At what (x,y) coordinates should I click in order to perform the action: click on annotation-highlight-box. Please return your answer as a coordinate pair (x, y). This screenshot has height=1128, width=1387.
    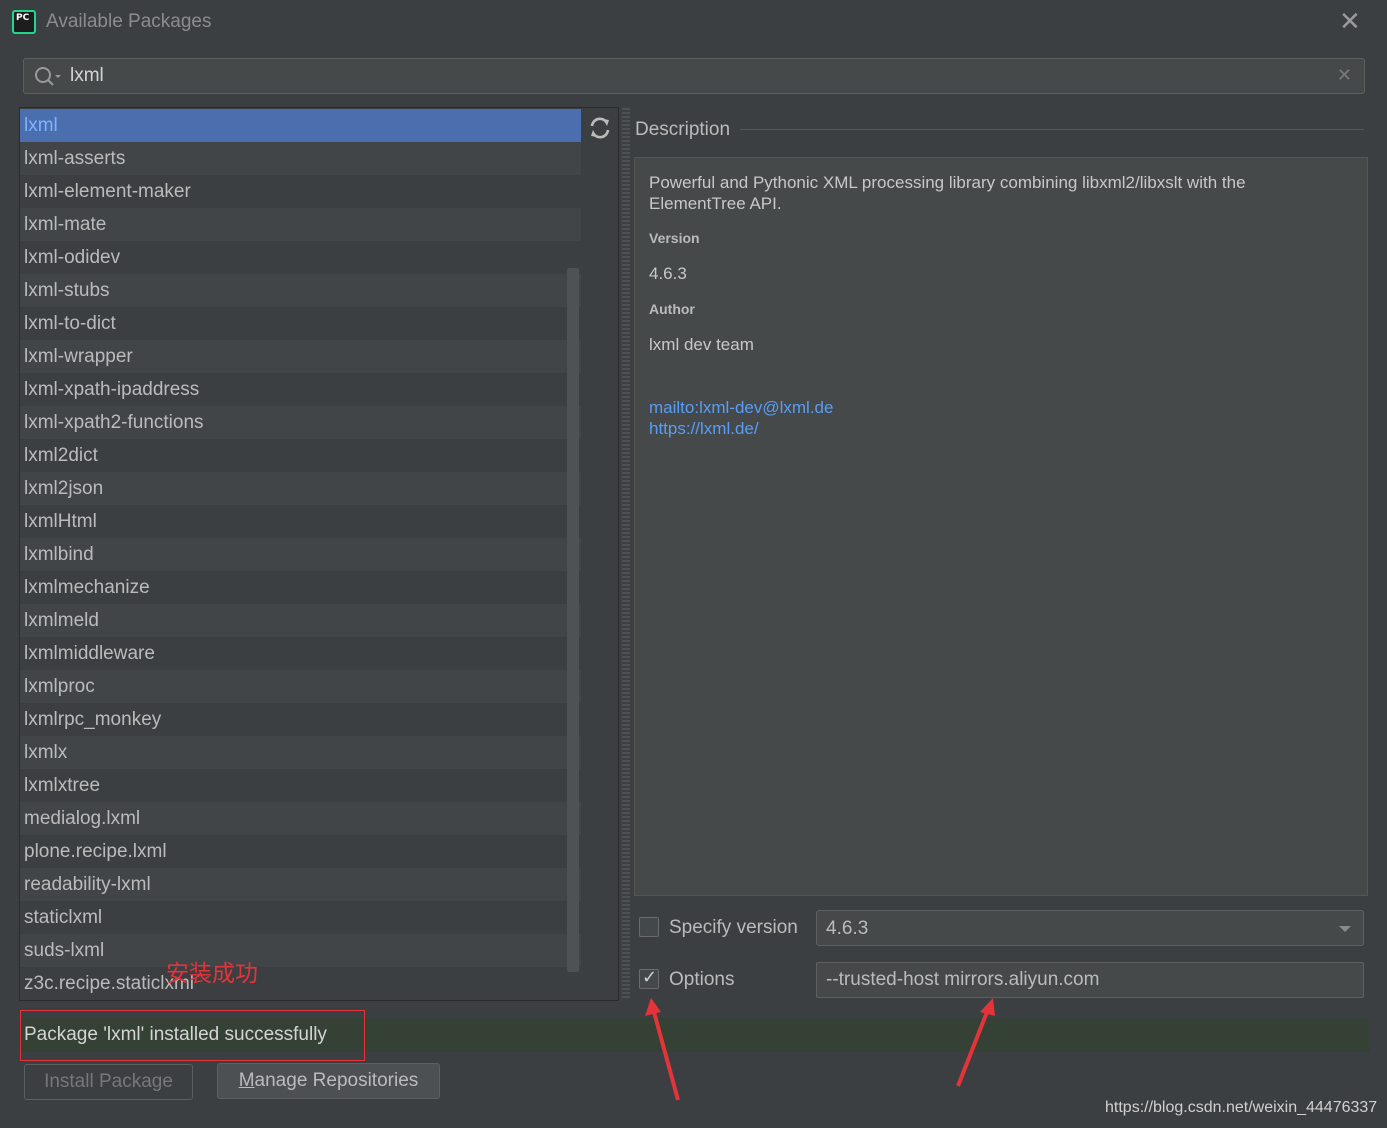
    Looking at the image, I should click on (192, 1035).